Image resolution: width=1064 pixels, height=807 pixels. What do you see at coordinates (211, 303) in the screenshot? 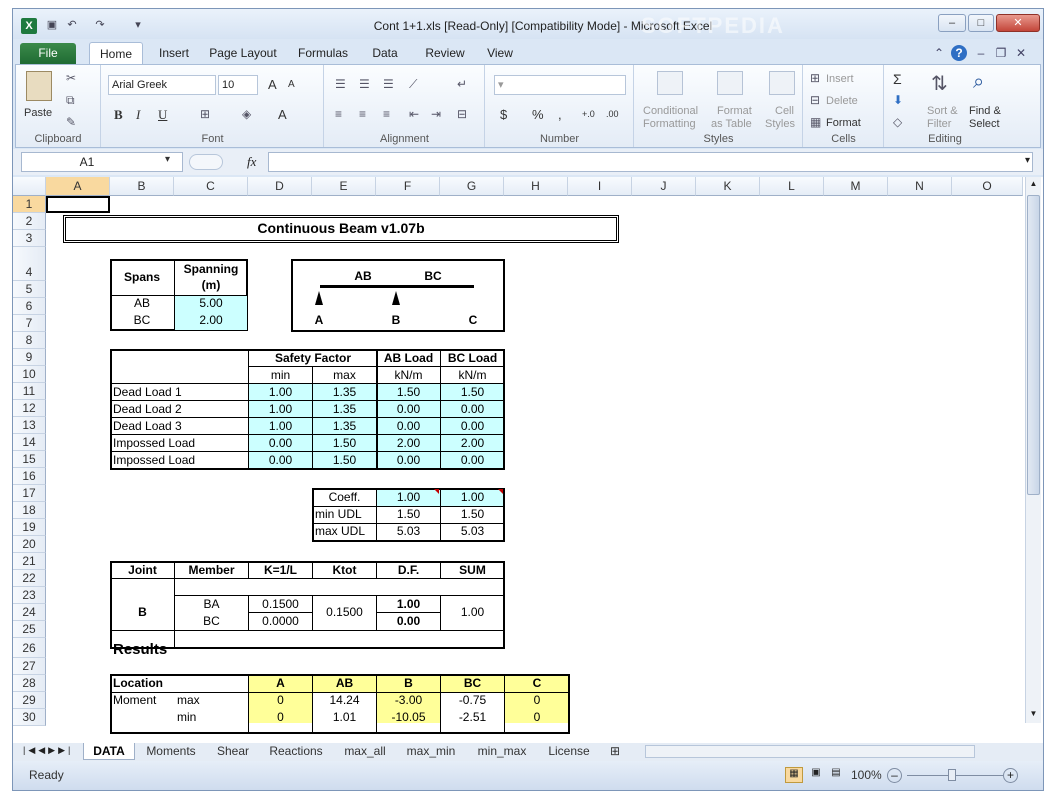
I see `span-ab-value: 5.00` at bounding box center [211, 303].